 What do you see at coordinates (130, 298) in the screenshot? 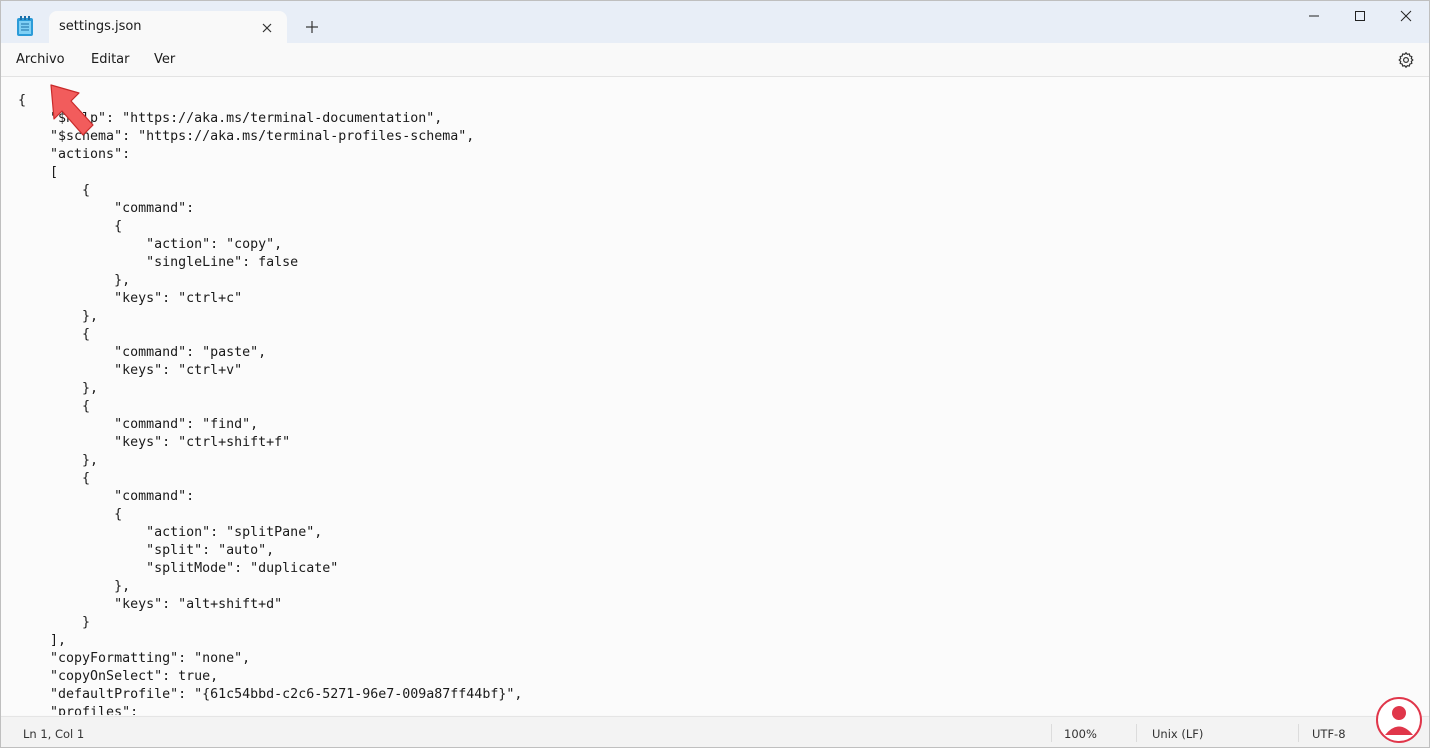
I see `code-line: "keys": "ctrl+c"` at bounding box center [130, 298].